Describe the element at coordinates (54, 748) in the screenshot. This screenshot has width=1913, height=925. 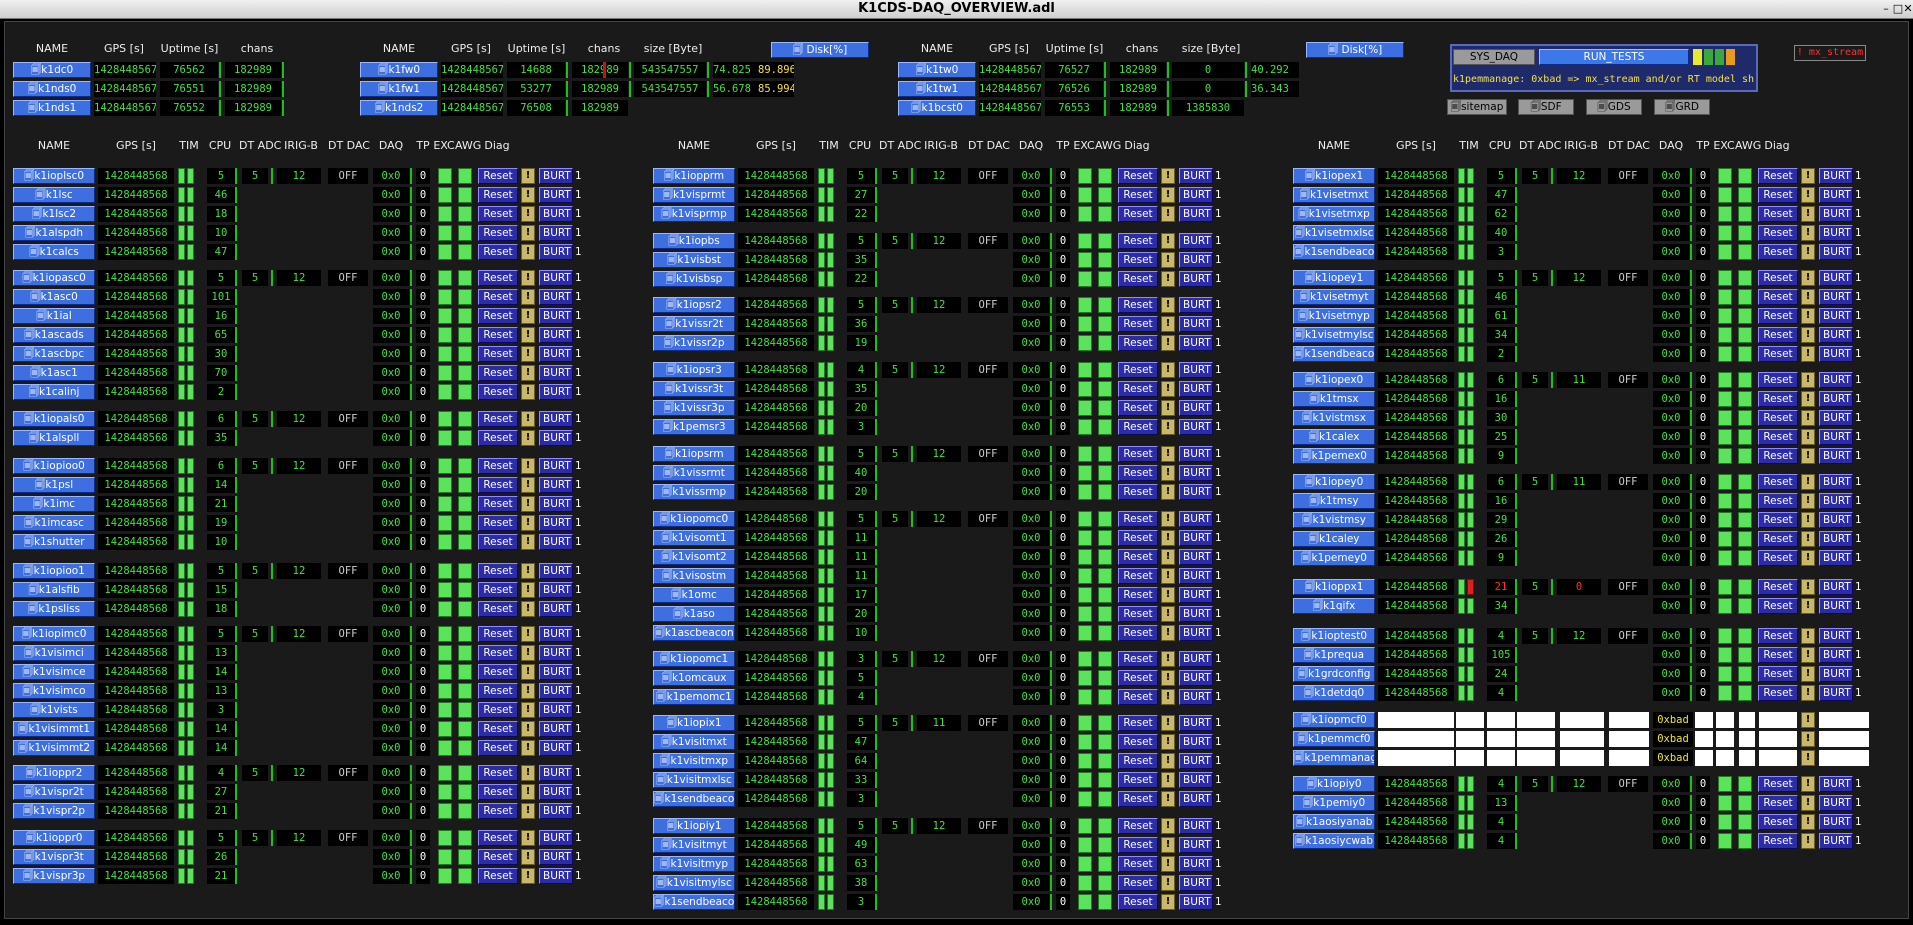
I see `system-k1visimmt2-button: 🗐k1visimmt2` at that location.